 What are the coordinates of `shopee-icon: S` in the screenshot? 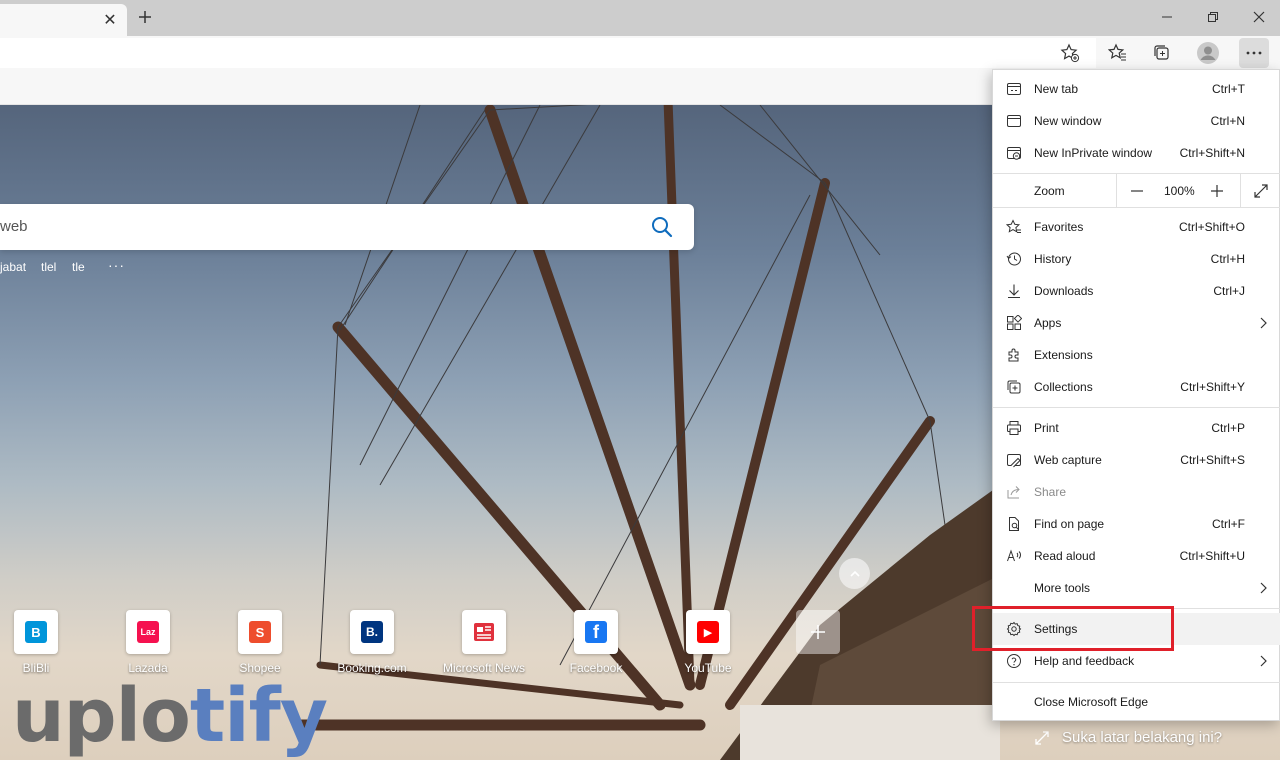 It's located at (260, 632).